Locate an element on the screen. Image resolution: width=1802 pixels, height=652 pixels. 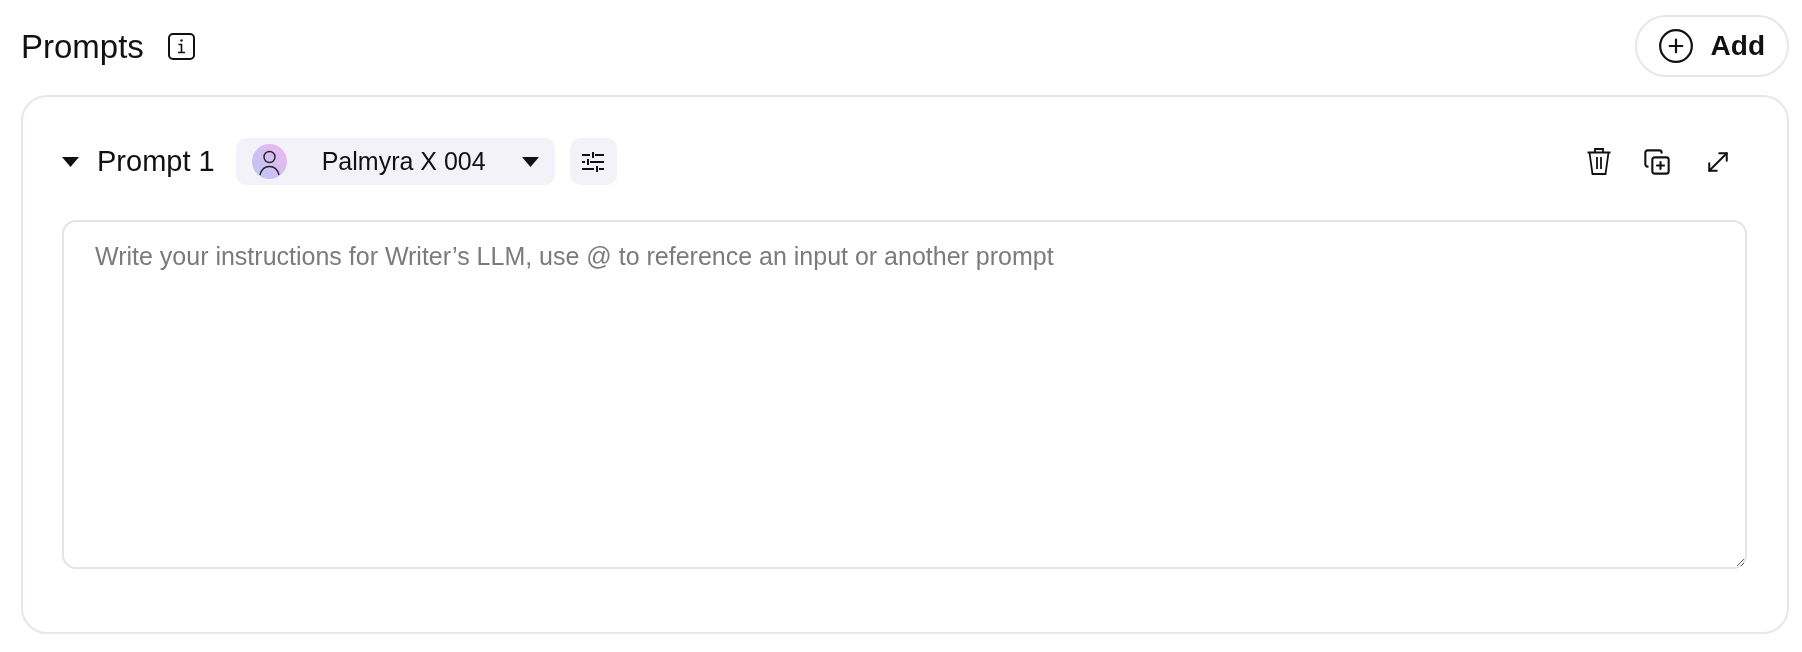
avatar-icon is located at coordinates (269, 161).